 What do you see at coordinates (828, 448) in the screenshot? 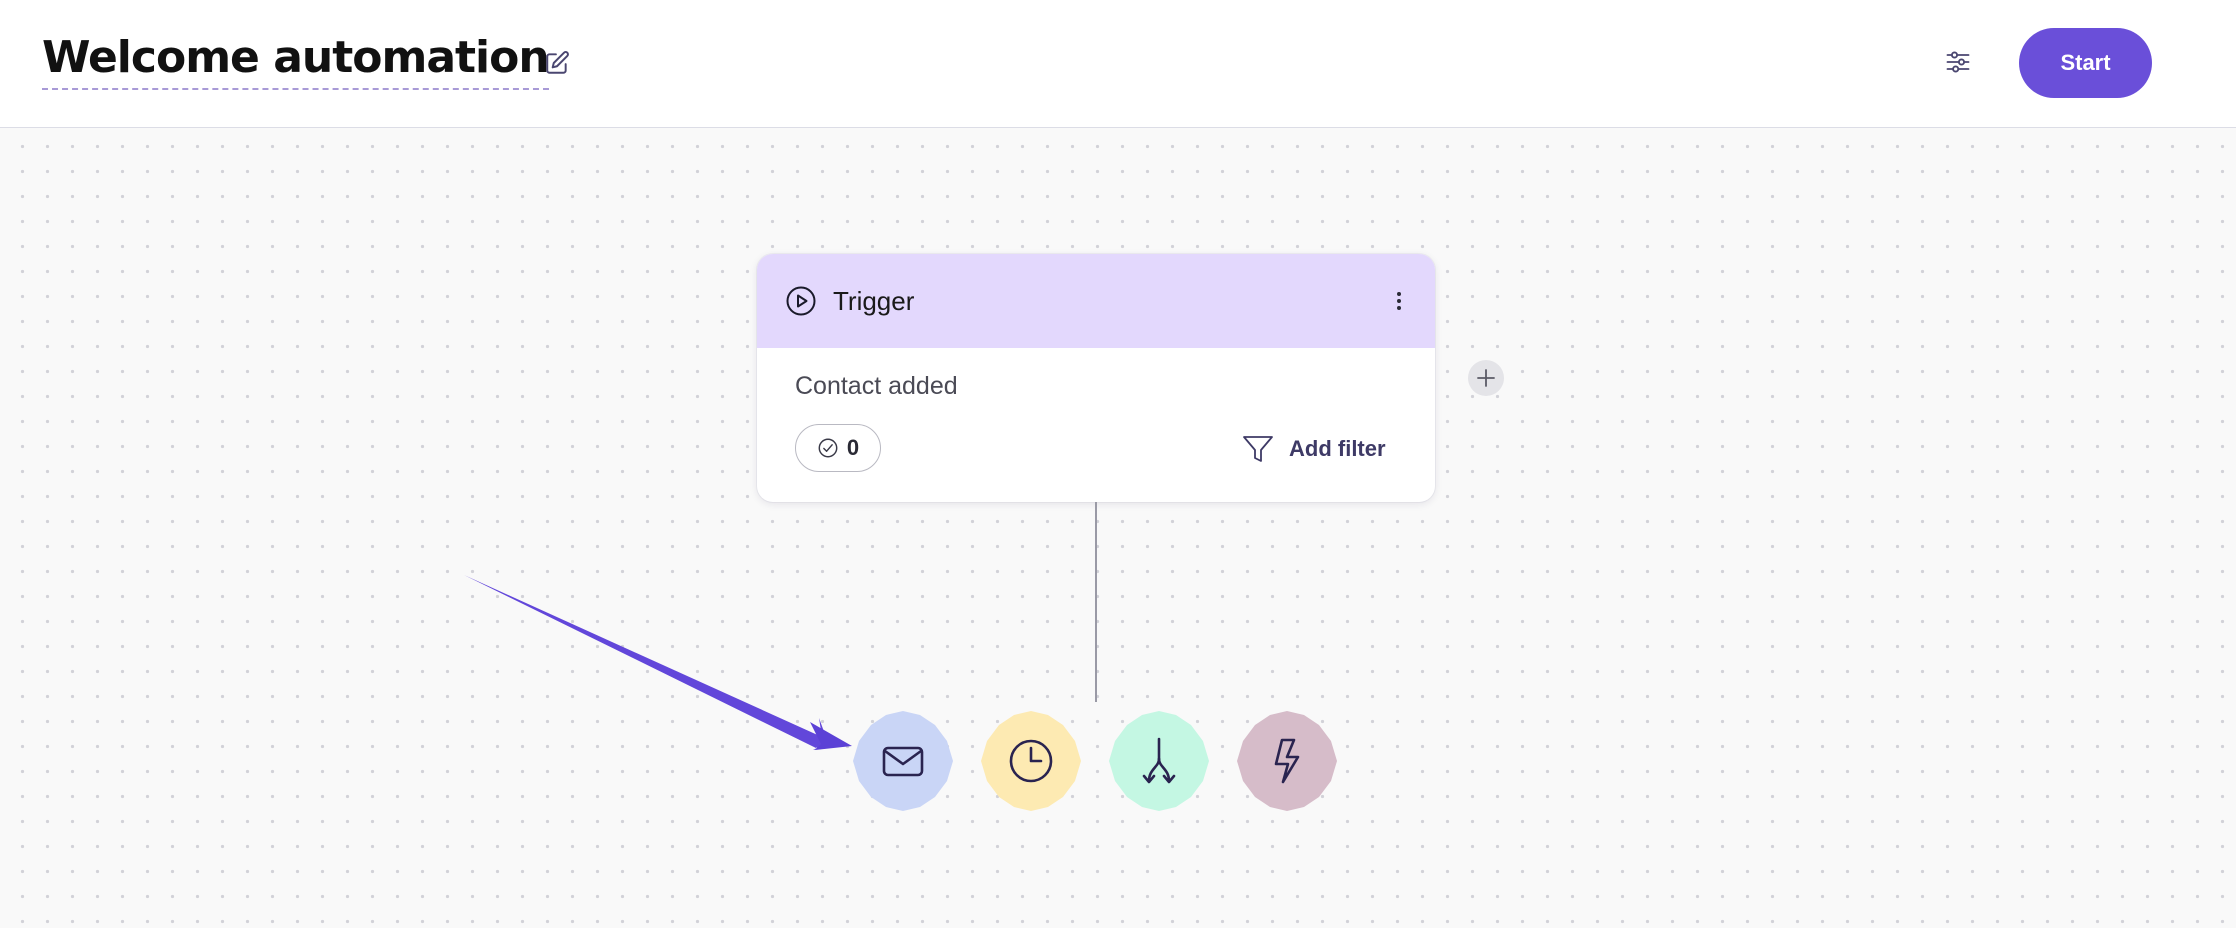
I see `check-circle-icon` at bounding box center [828, 448].